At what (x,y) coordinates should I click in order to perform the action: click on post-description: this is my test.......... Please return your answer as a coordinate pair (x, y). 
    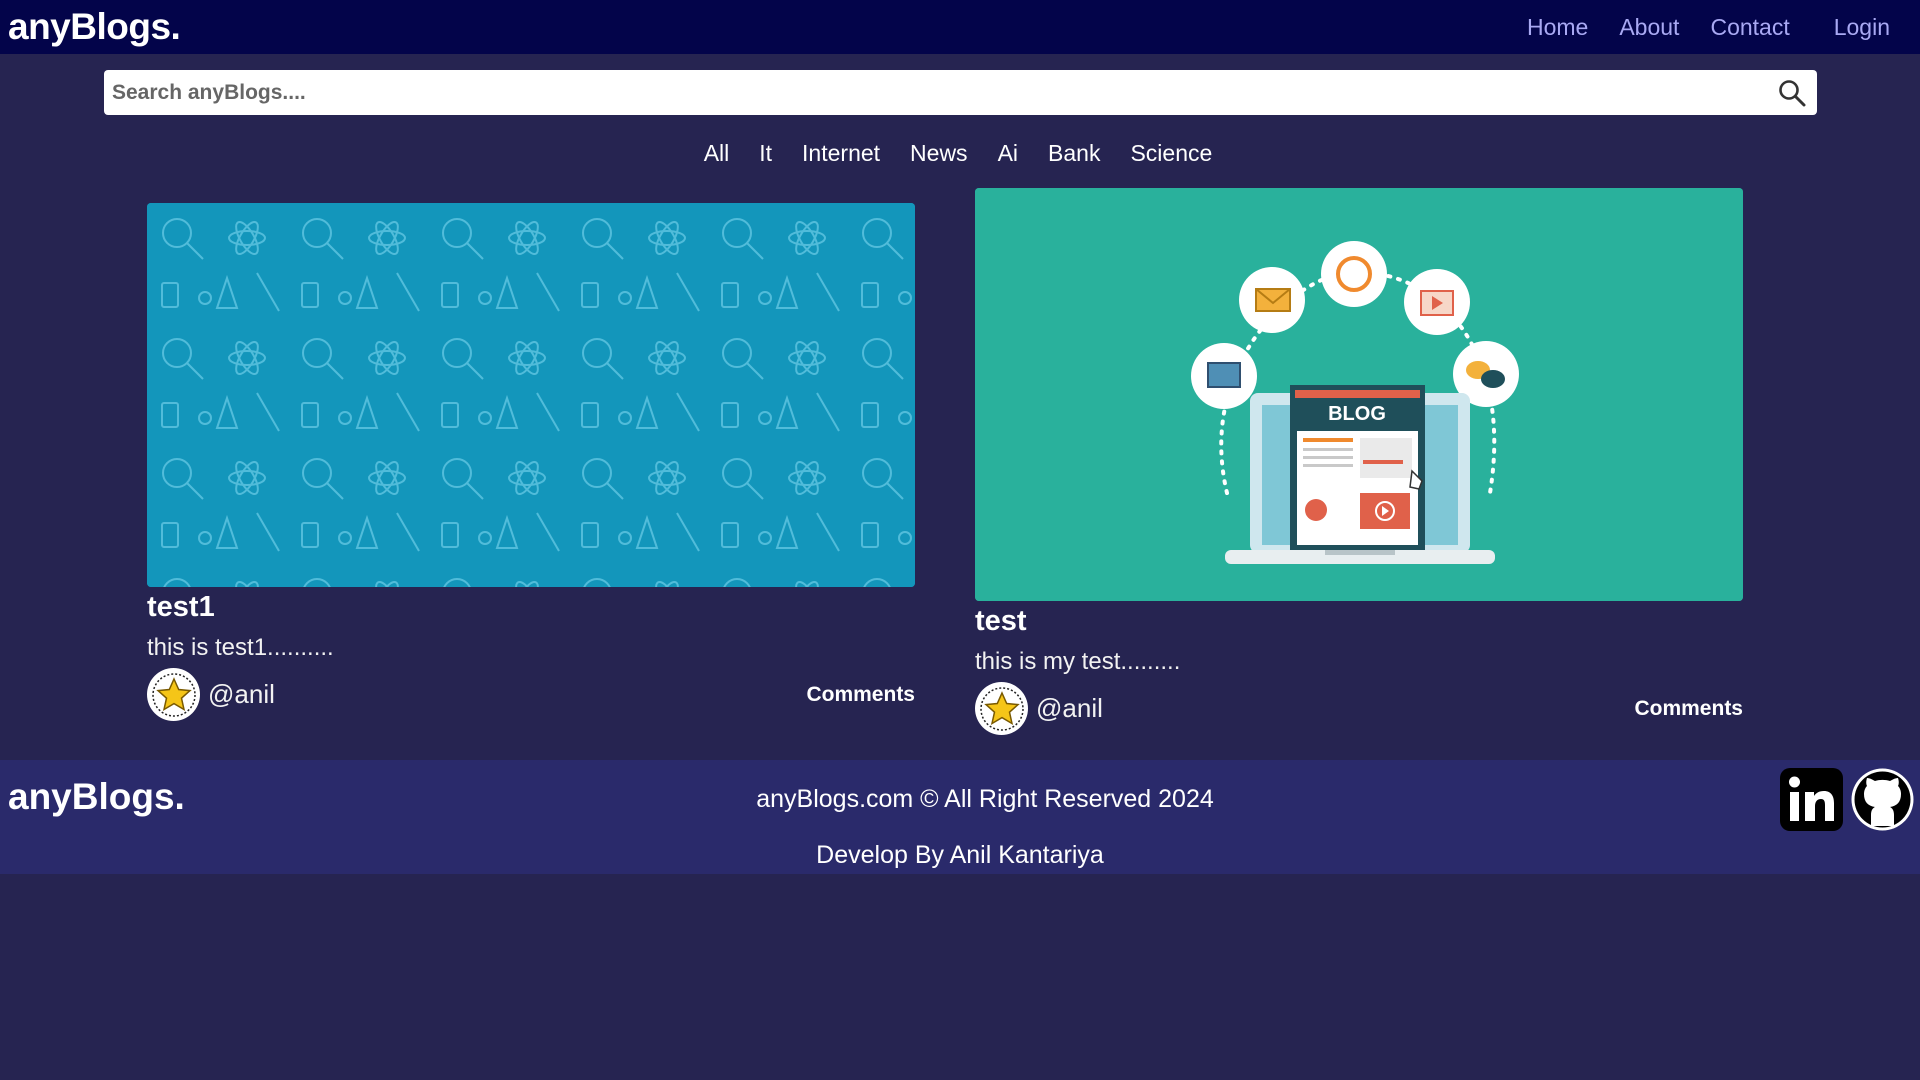
    Looking at the image, I should click on (1078, 661).